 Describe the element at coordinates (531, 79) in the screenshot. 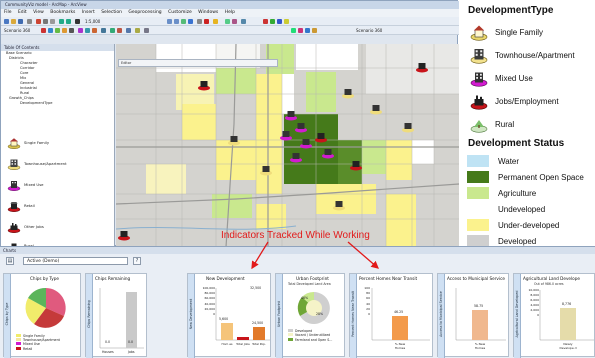

I see `legend-mixed-use: Mixed Use` at that location.